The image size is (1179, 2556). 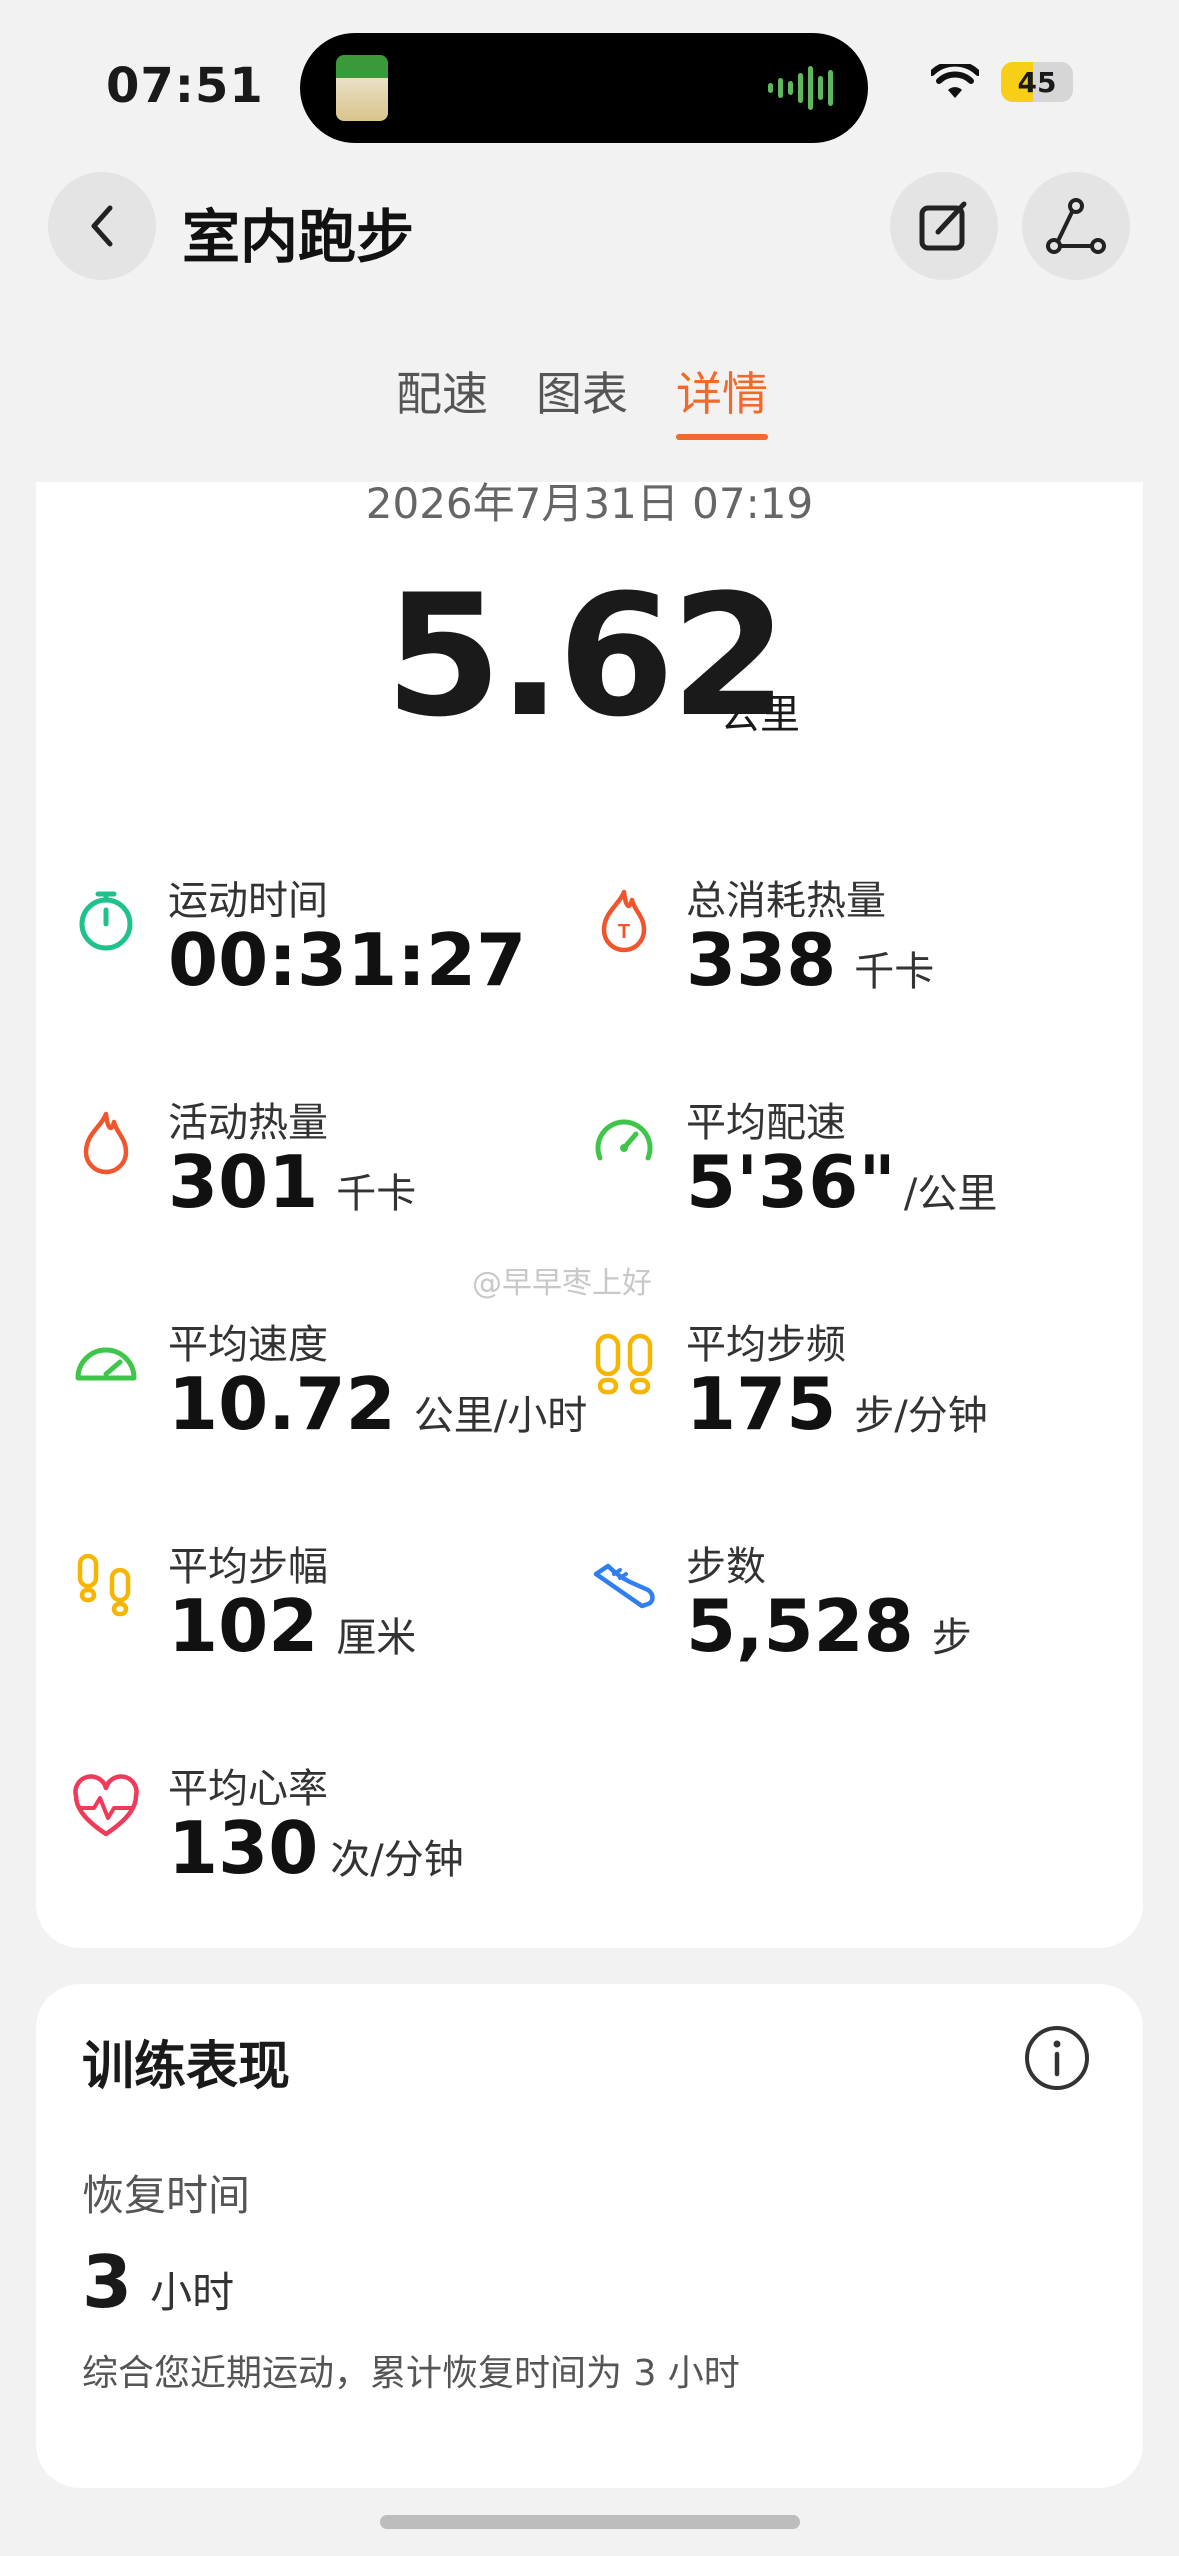 I want to click on metric-unit: 公里/小时, so click(x=500, y=1416).